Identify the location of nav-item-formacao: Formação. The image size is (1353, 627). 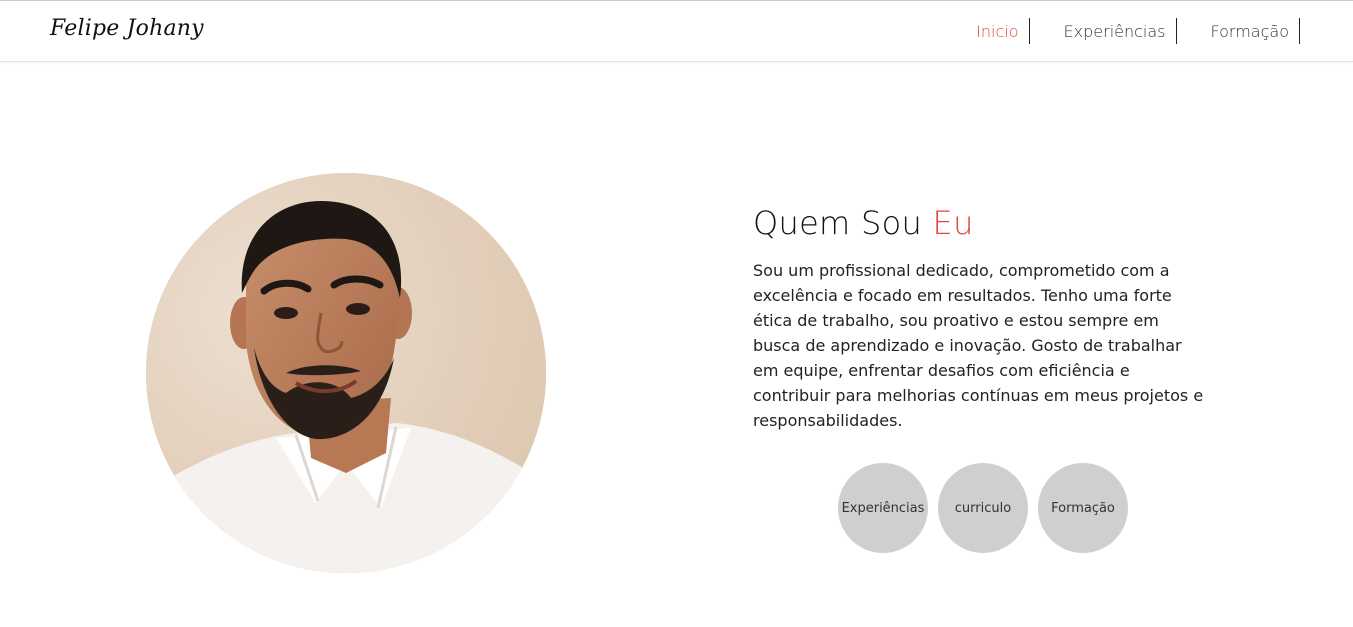
(1238, 31).